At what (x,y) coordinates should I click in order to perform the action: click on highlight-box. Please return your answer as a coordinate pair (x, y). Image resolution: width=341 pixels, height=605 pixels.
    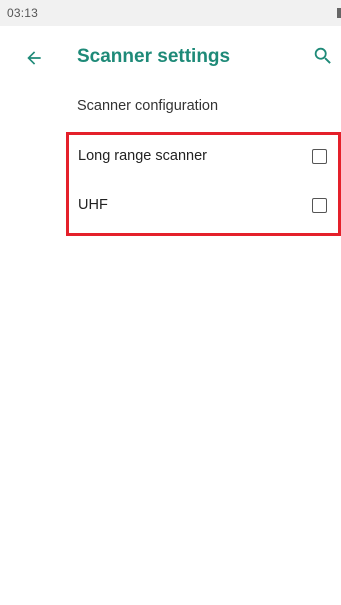
    Looking at the image, I should click on (203, 184).